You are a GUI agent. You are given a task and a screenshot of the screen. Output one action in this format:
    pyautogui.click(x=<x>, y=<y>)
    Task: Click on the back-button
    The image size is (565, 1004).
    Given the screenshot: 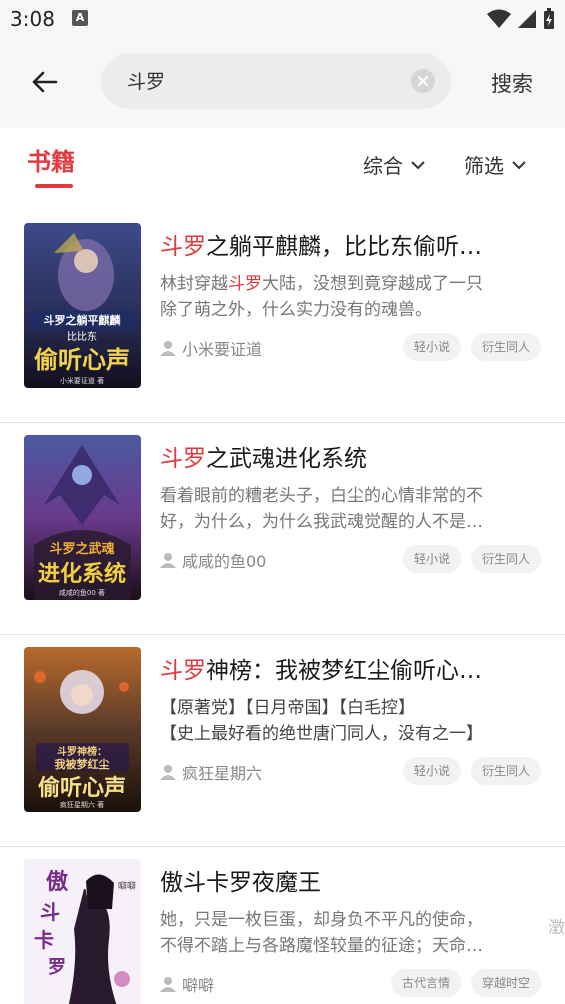 What is the action you would take?
    pyautogui.click(x=44, y=82)
    